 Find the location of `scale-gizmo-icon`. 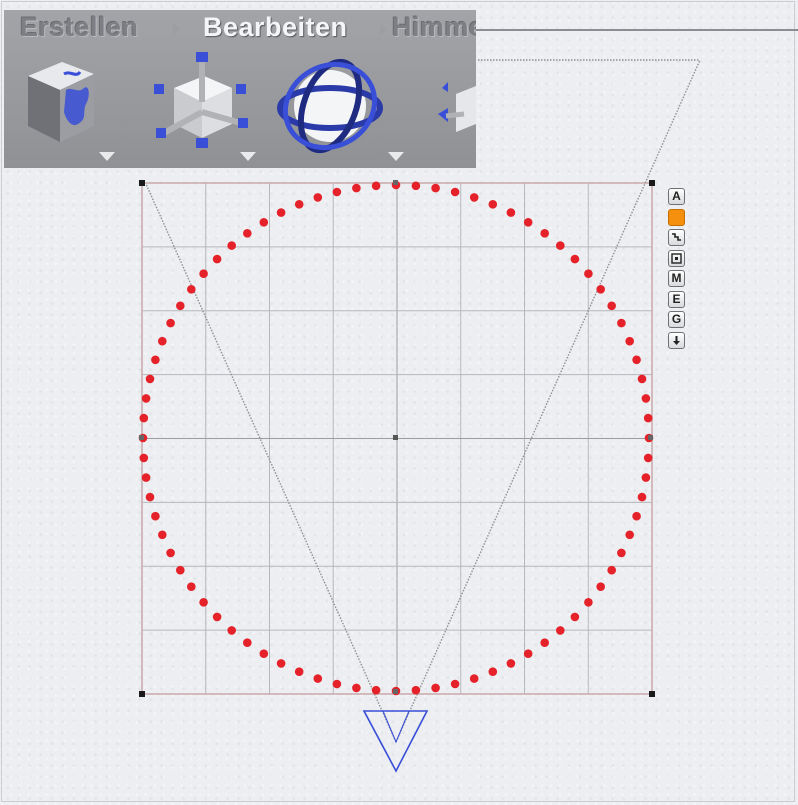

scale-gizmo-icon is located at coordinates (198, 102).